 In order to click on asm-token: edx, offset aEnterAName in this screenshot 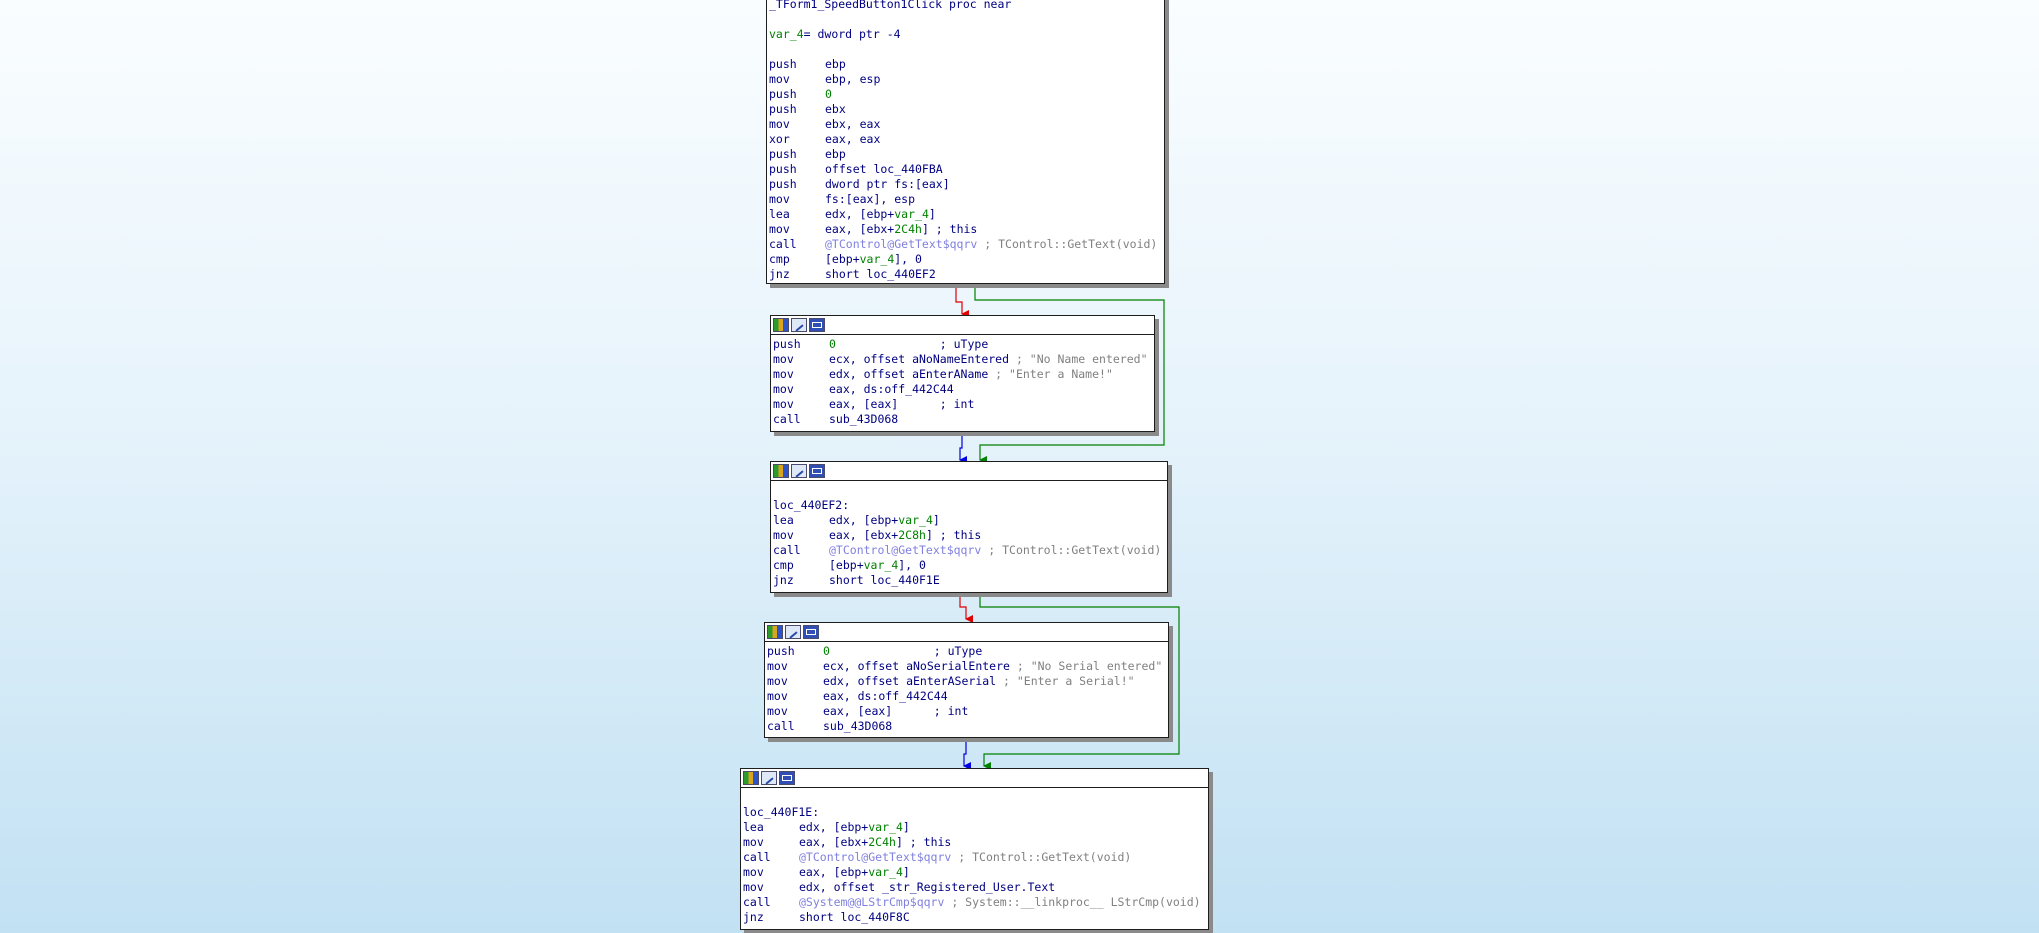, I will do `click(909, 374)`.